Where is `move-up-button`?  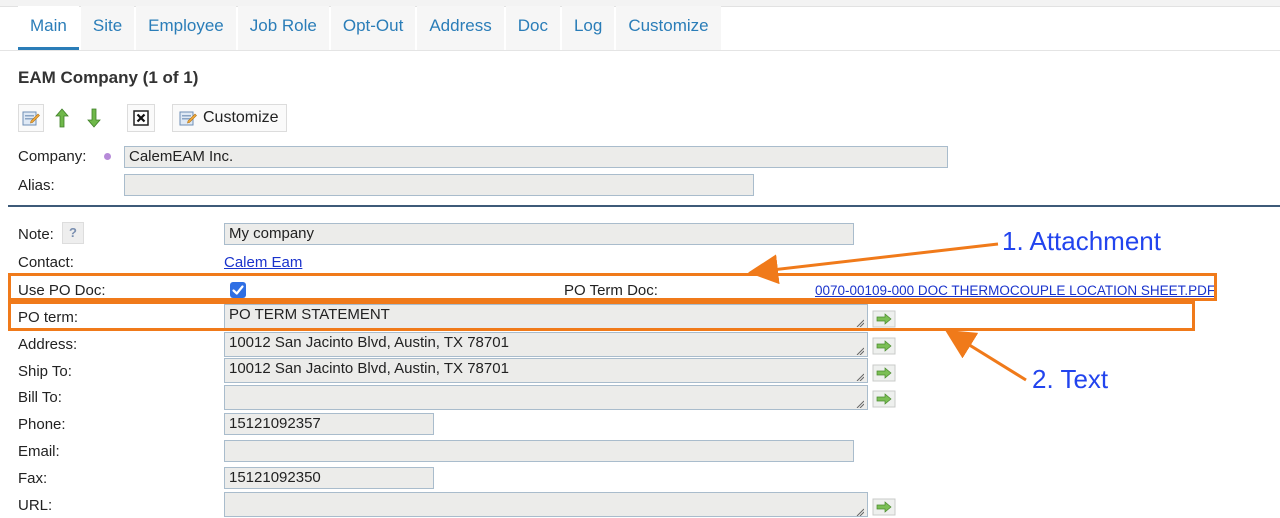 move-up-button is located at coordinates (62, 118).